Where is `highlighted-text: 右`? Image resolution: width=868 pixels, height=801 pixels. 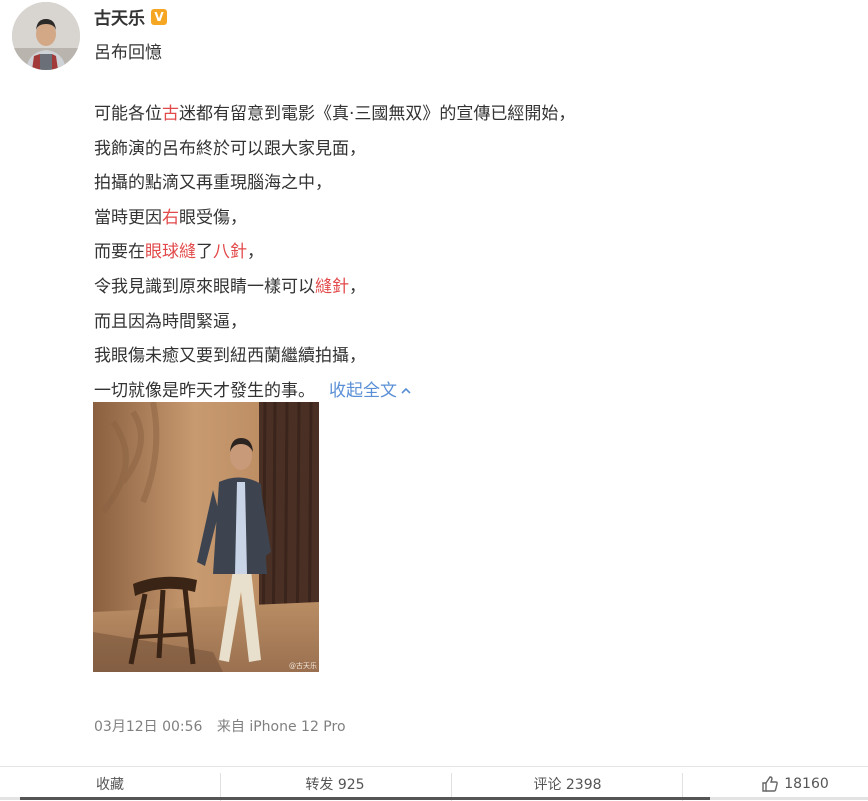
highlighted-text: 右 is located at coordinates (170, 217).